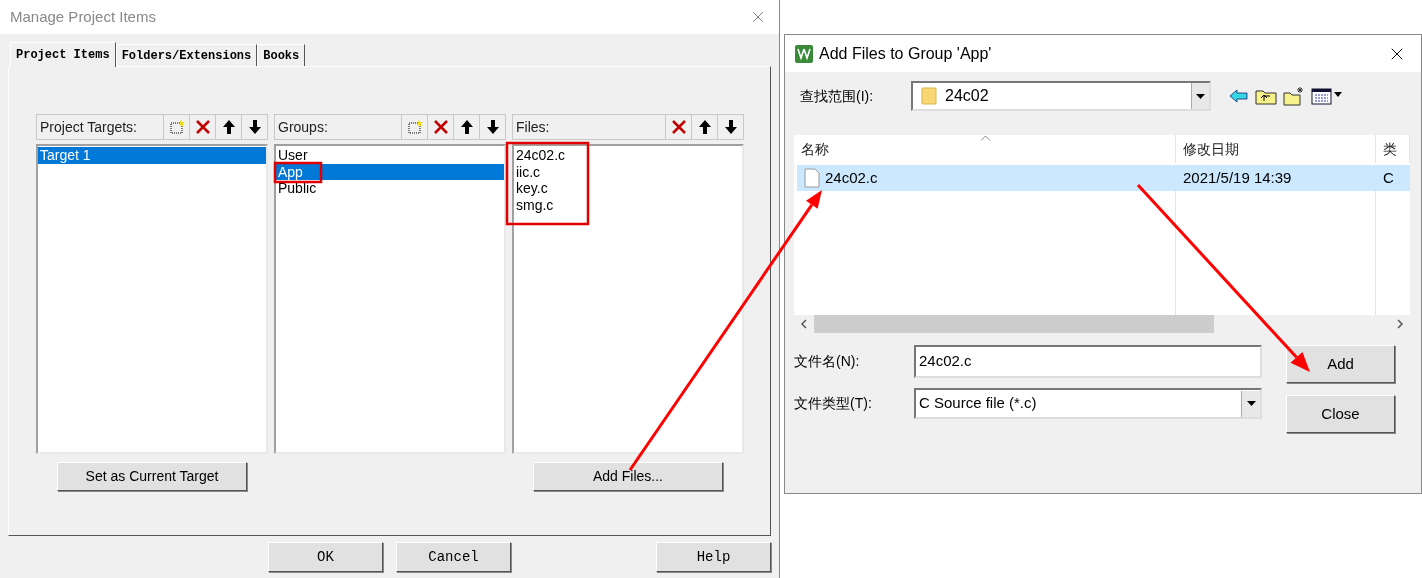 The height and width of the screenshot is (578, 1422). I want to click on file-row: 24c02.c 2021/5/19 14:39 C, so click(1103, 178).